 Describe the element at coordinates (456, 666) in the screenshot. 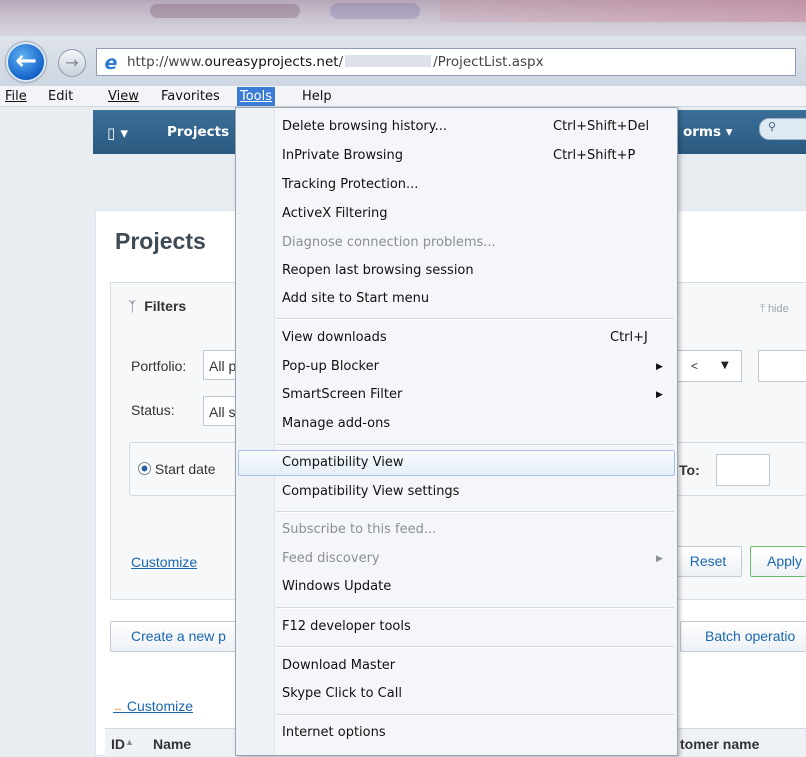

I see `menu-download-master: Download Master` at that location.